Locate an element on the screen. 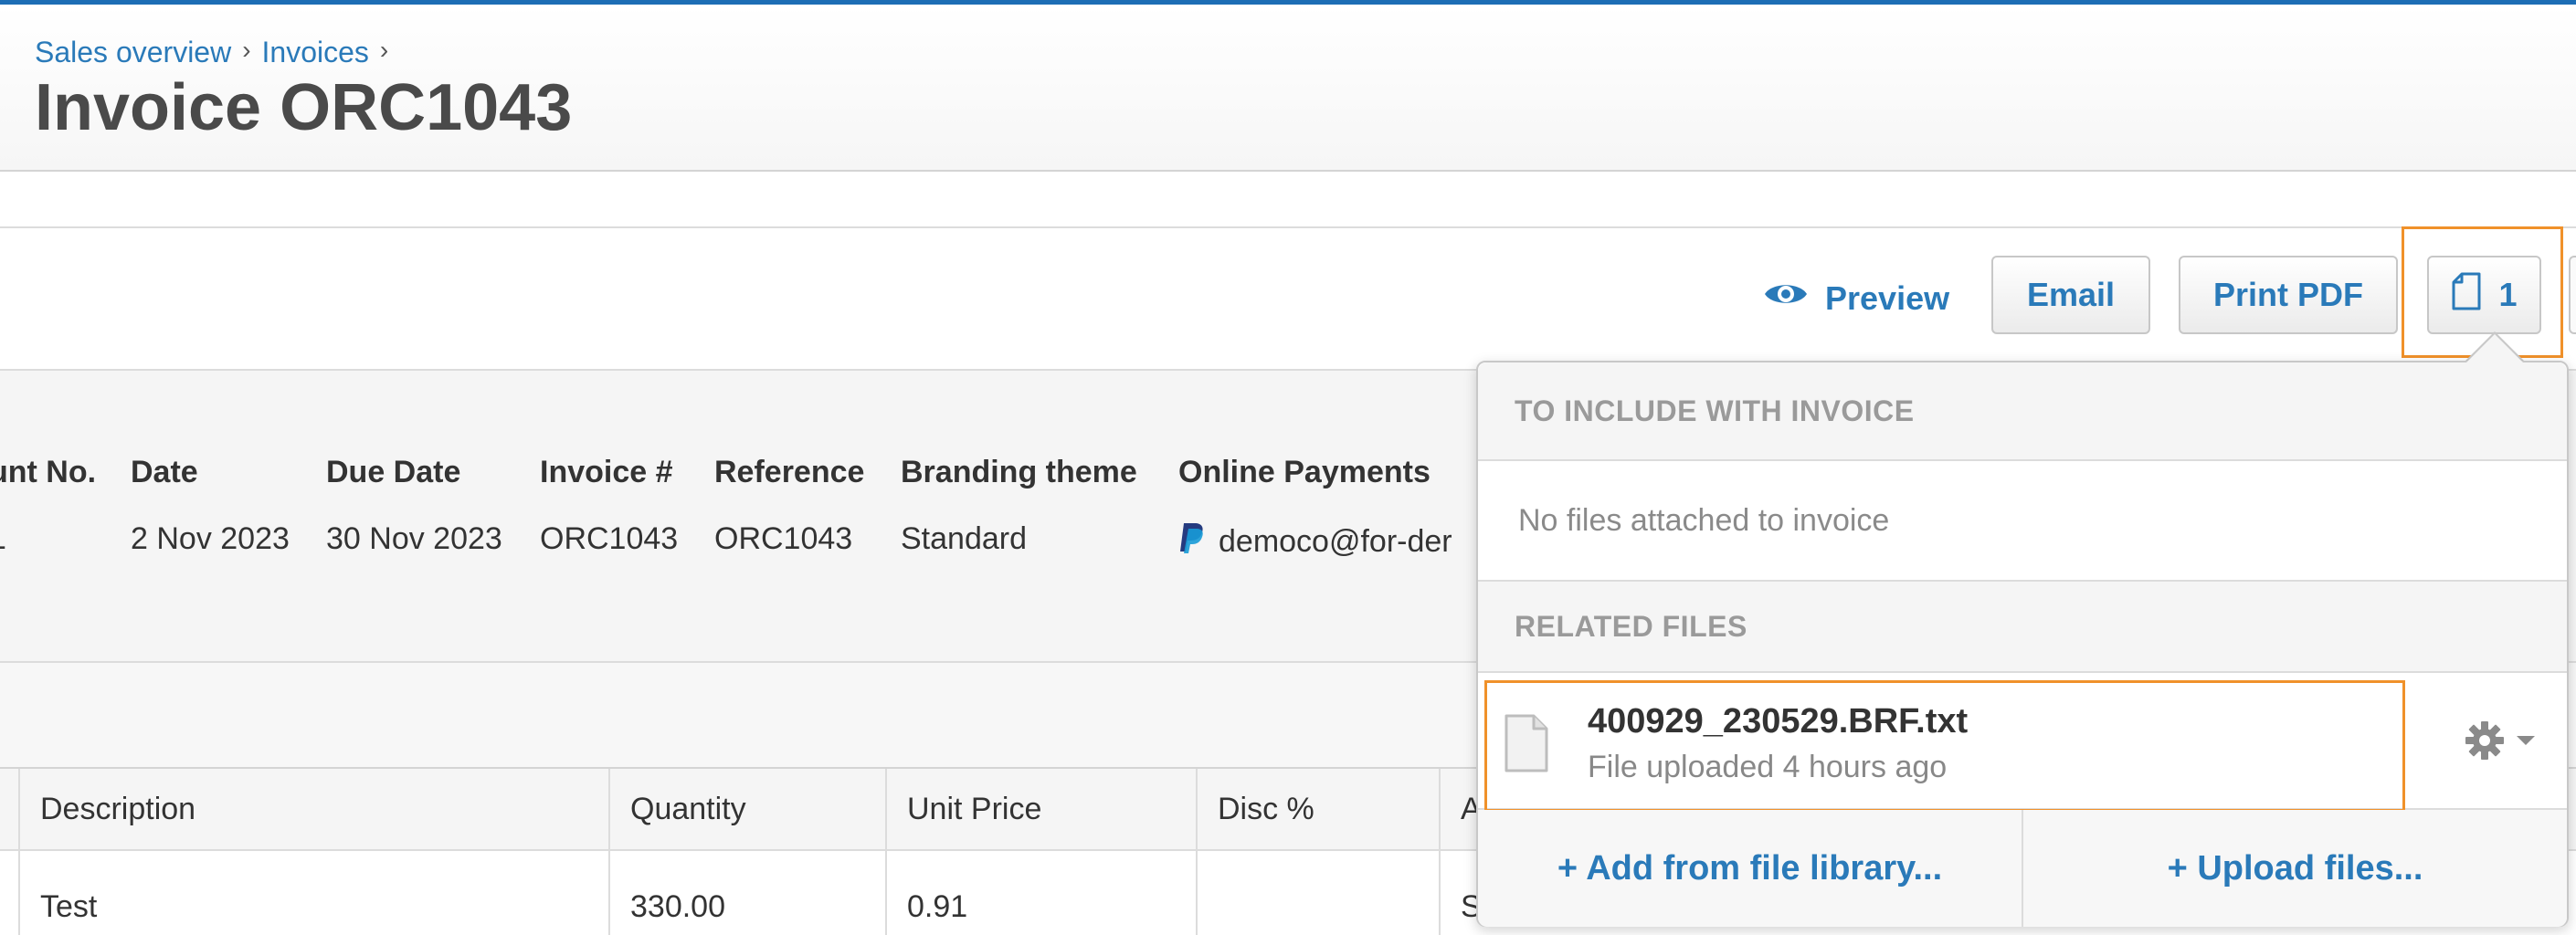 The width and height of the screenshot is (2576, 935). detail-invoice-number: Invoice # ORC1043 is located at coordinates (609, 506).